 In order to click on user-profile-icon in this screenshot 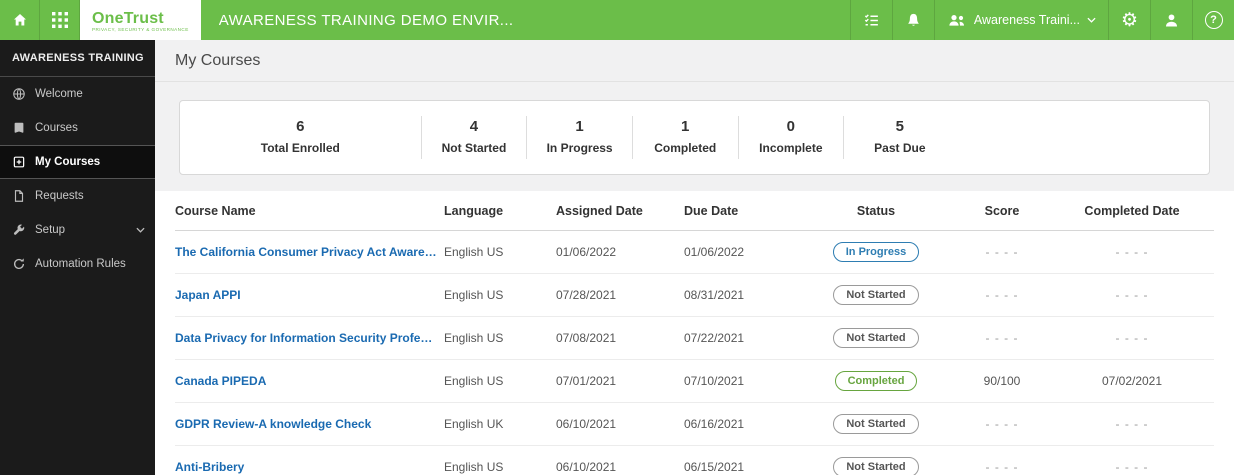, I will do `click(1171, 20)`.